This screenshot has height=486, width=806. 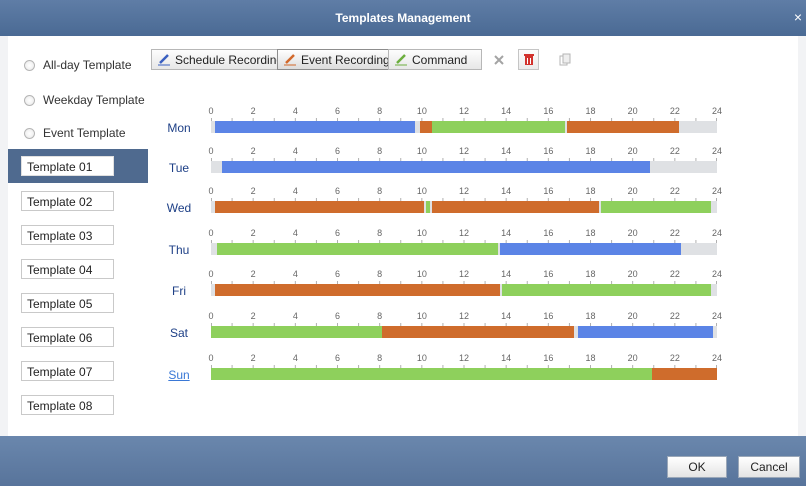 I want to click on template-item-04: Template 04, so click(x=67, y=269).